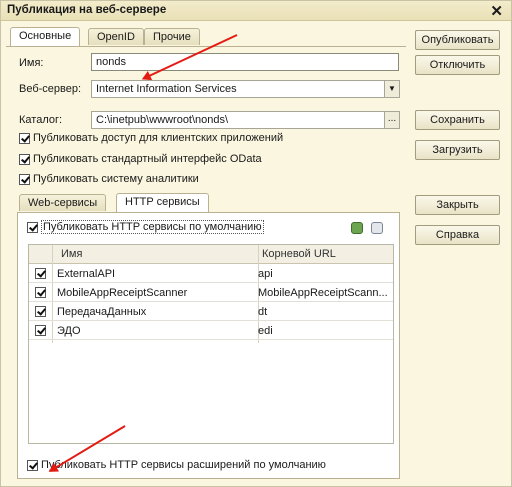  Describe the element at coordinates (172, 36) in the screenshot. I see `tab-other: Прочие` at that location.